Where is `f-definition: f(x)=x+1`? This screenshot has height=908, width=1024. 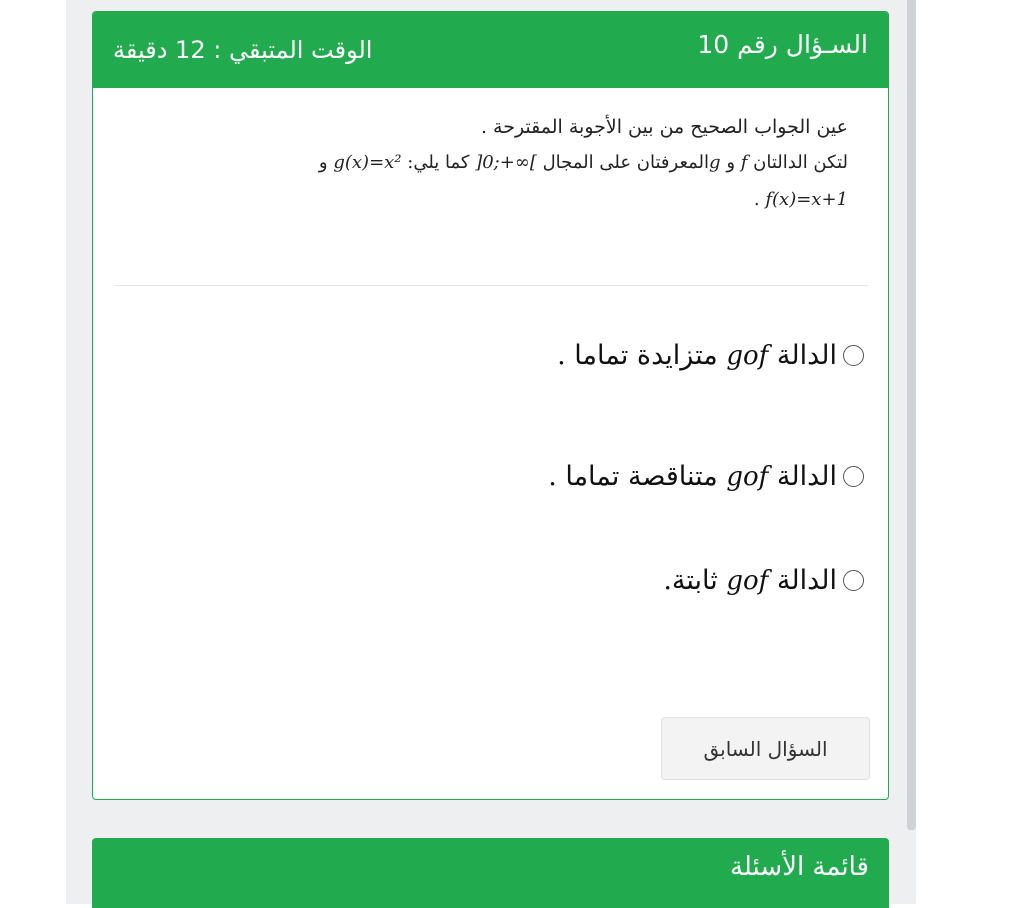
f-definition: f(x)=x+1 is located at coordinates (806, 199).